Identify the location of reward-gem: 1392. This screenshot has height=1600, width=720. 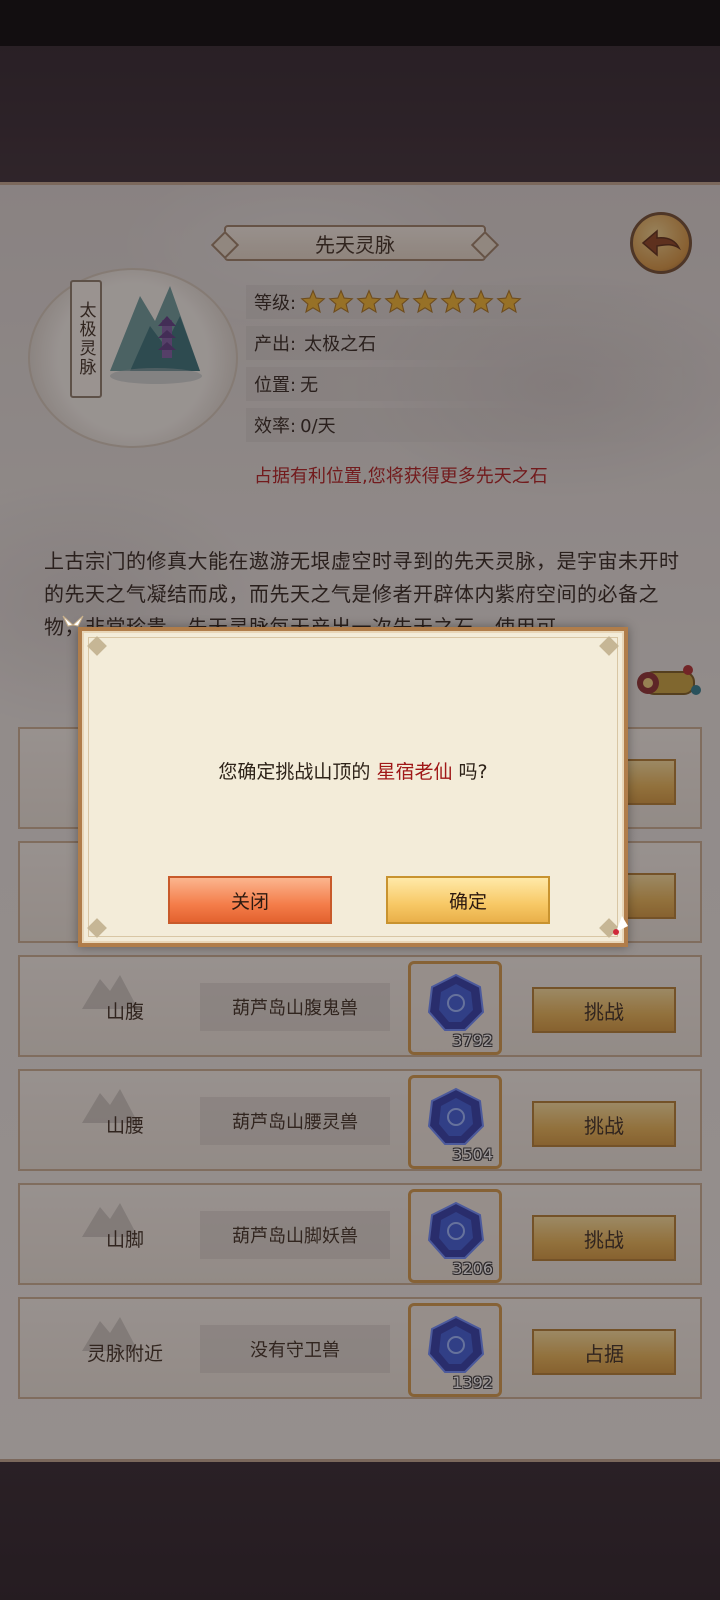
(455, 1350).